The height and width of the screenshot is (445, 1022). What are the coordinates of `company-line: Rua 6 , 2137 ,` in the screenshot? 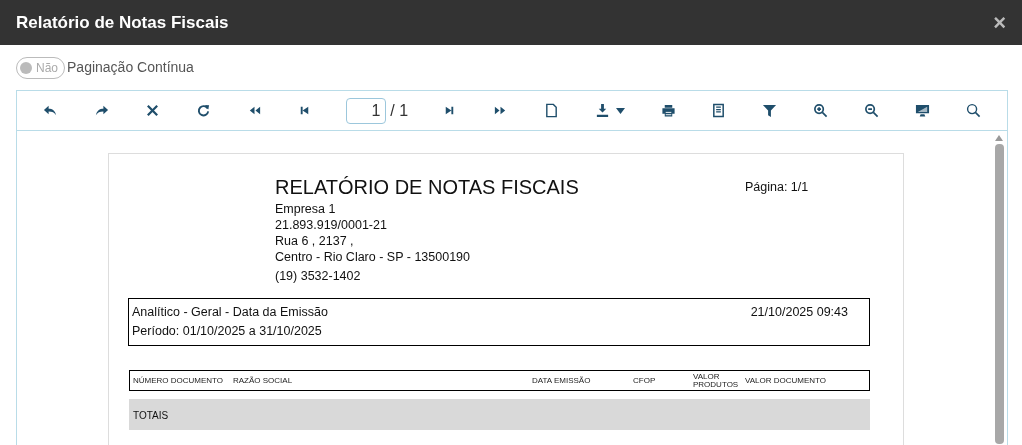 It's located at (315, 241).